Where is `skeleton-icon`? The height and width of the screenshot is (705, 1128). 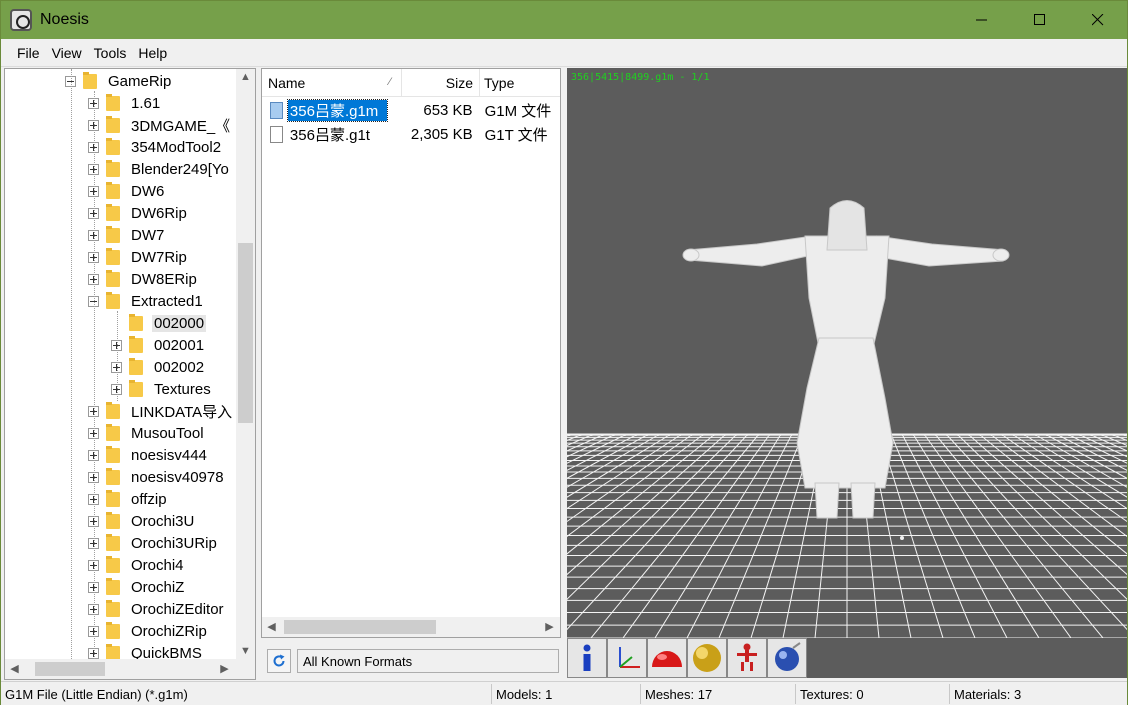 skeleton-icon is located at coordinates (747, 657).